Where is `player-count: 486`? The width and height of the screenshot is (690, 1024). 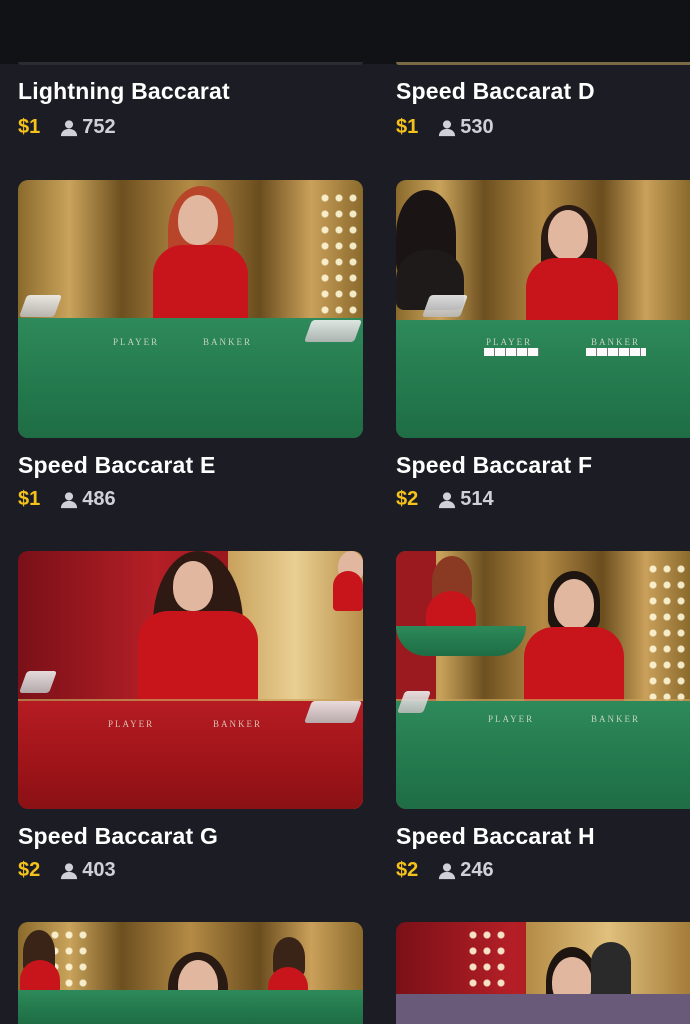
player-count: 486 is located at coordinates (88, 499).